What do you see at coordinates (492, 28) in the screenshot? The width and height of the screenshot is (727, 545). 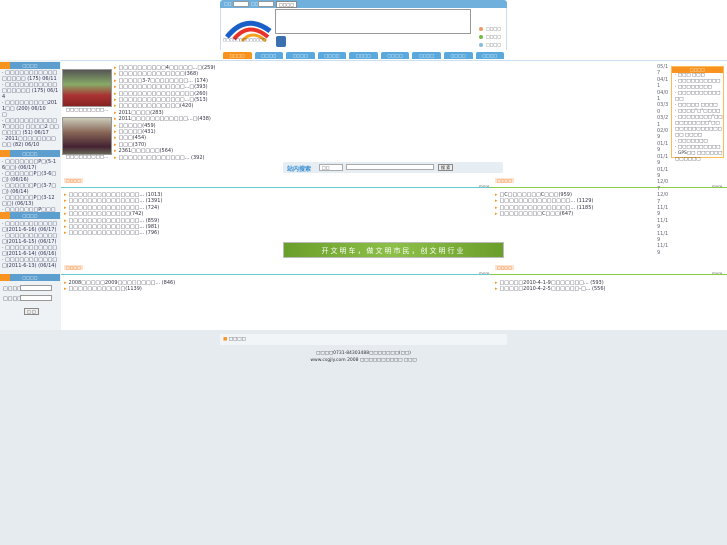 I see `header-link-1: □□□□` at bounding box center [492, 28].